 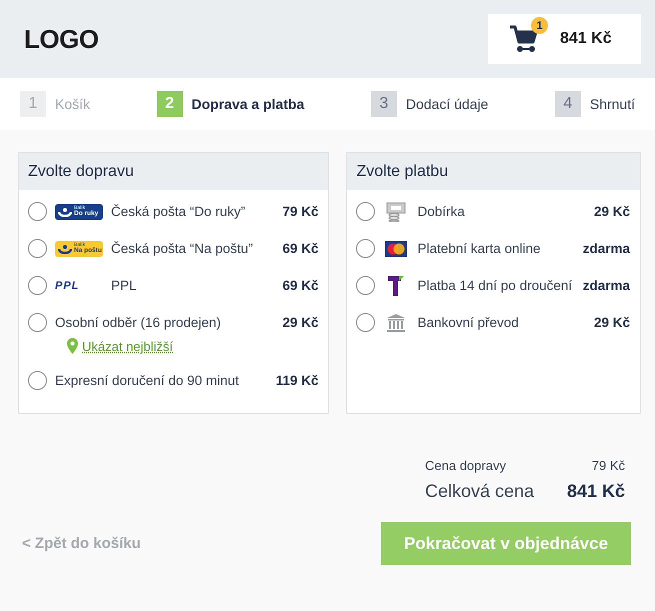 I want to click on panel-title: Zvolte dopravu, so click(x=173, y=171).